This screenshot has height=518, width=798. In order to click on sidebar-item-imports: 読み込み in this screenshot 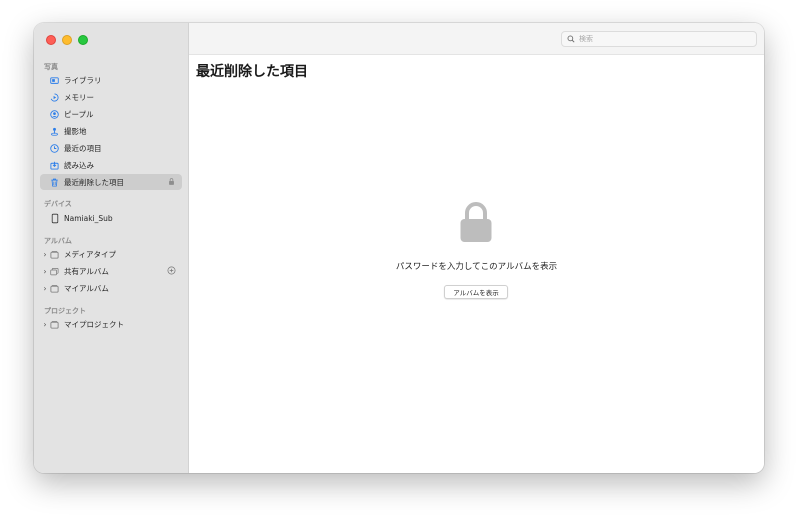, I will do `click(111, 165)`.